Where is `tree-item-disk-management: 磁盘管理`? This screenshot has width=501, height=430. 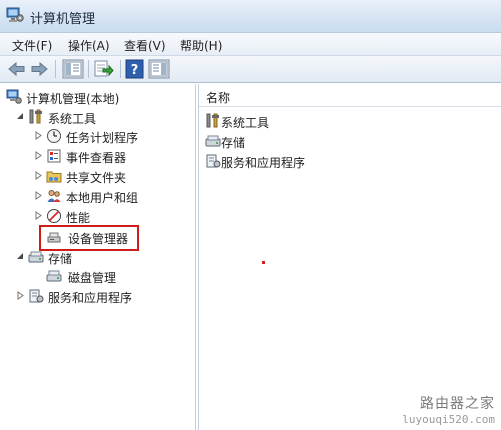 tree-item-disk-management: 磁盘管理 is located at coordinates (106, 276).